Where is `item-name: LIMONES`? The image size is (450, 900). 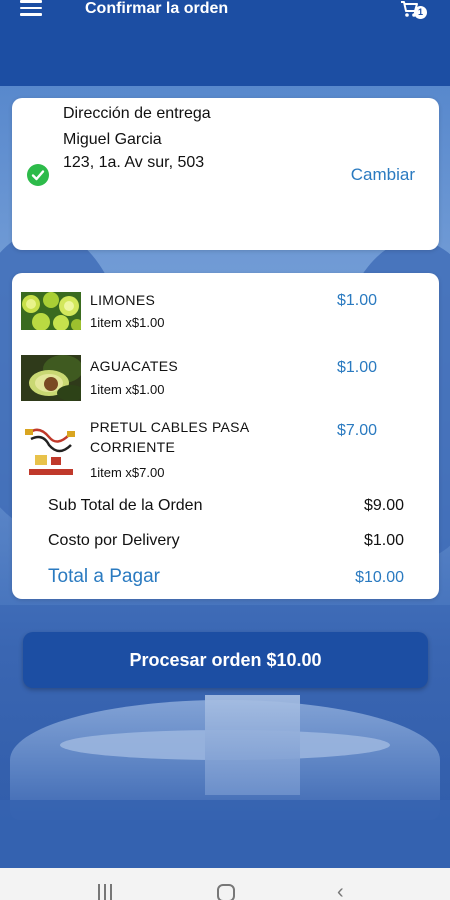 item-name: LIMONES is located at coordinates (123, 300).